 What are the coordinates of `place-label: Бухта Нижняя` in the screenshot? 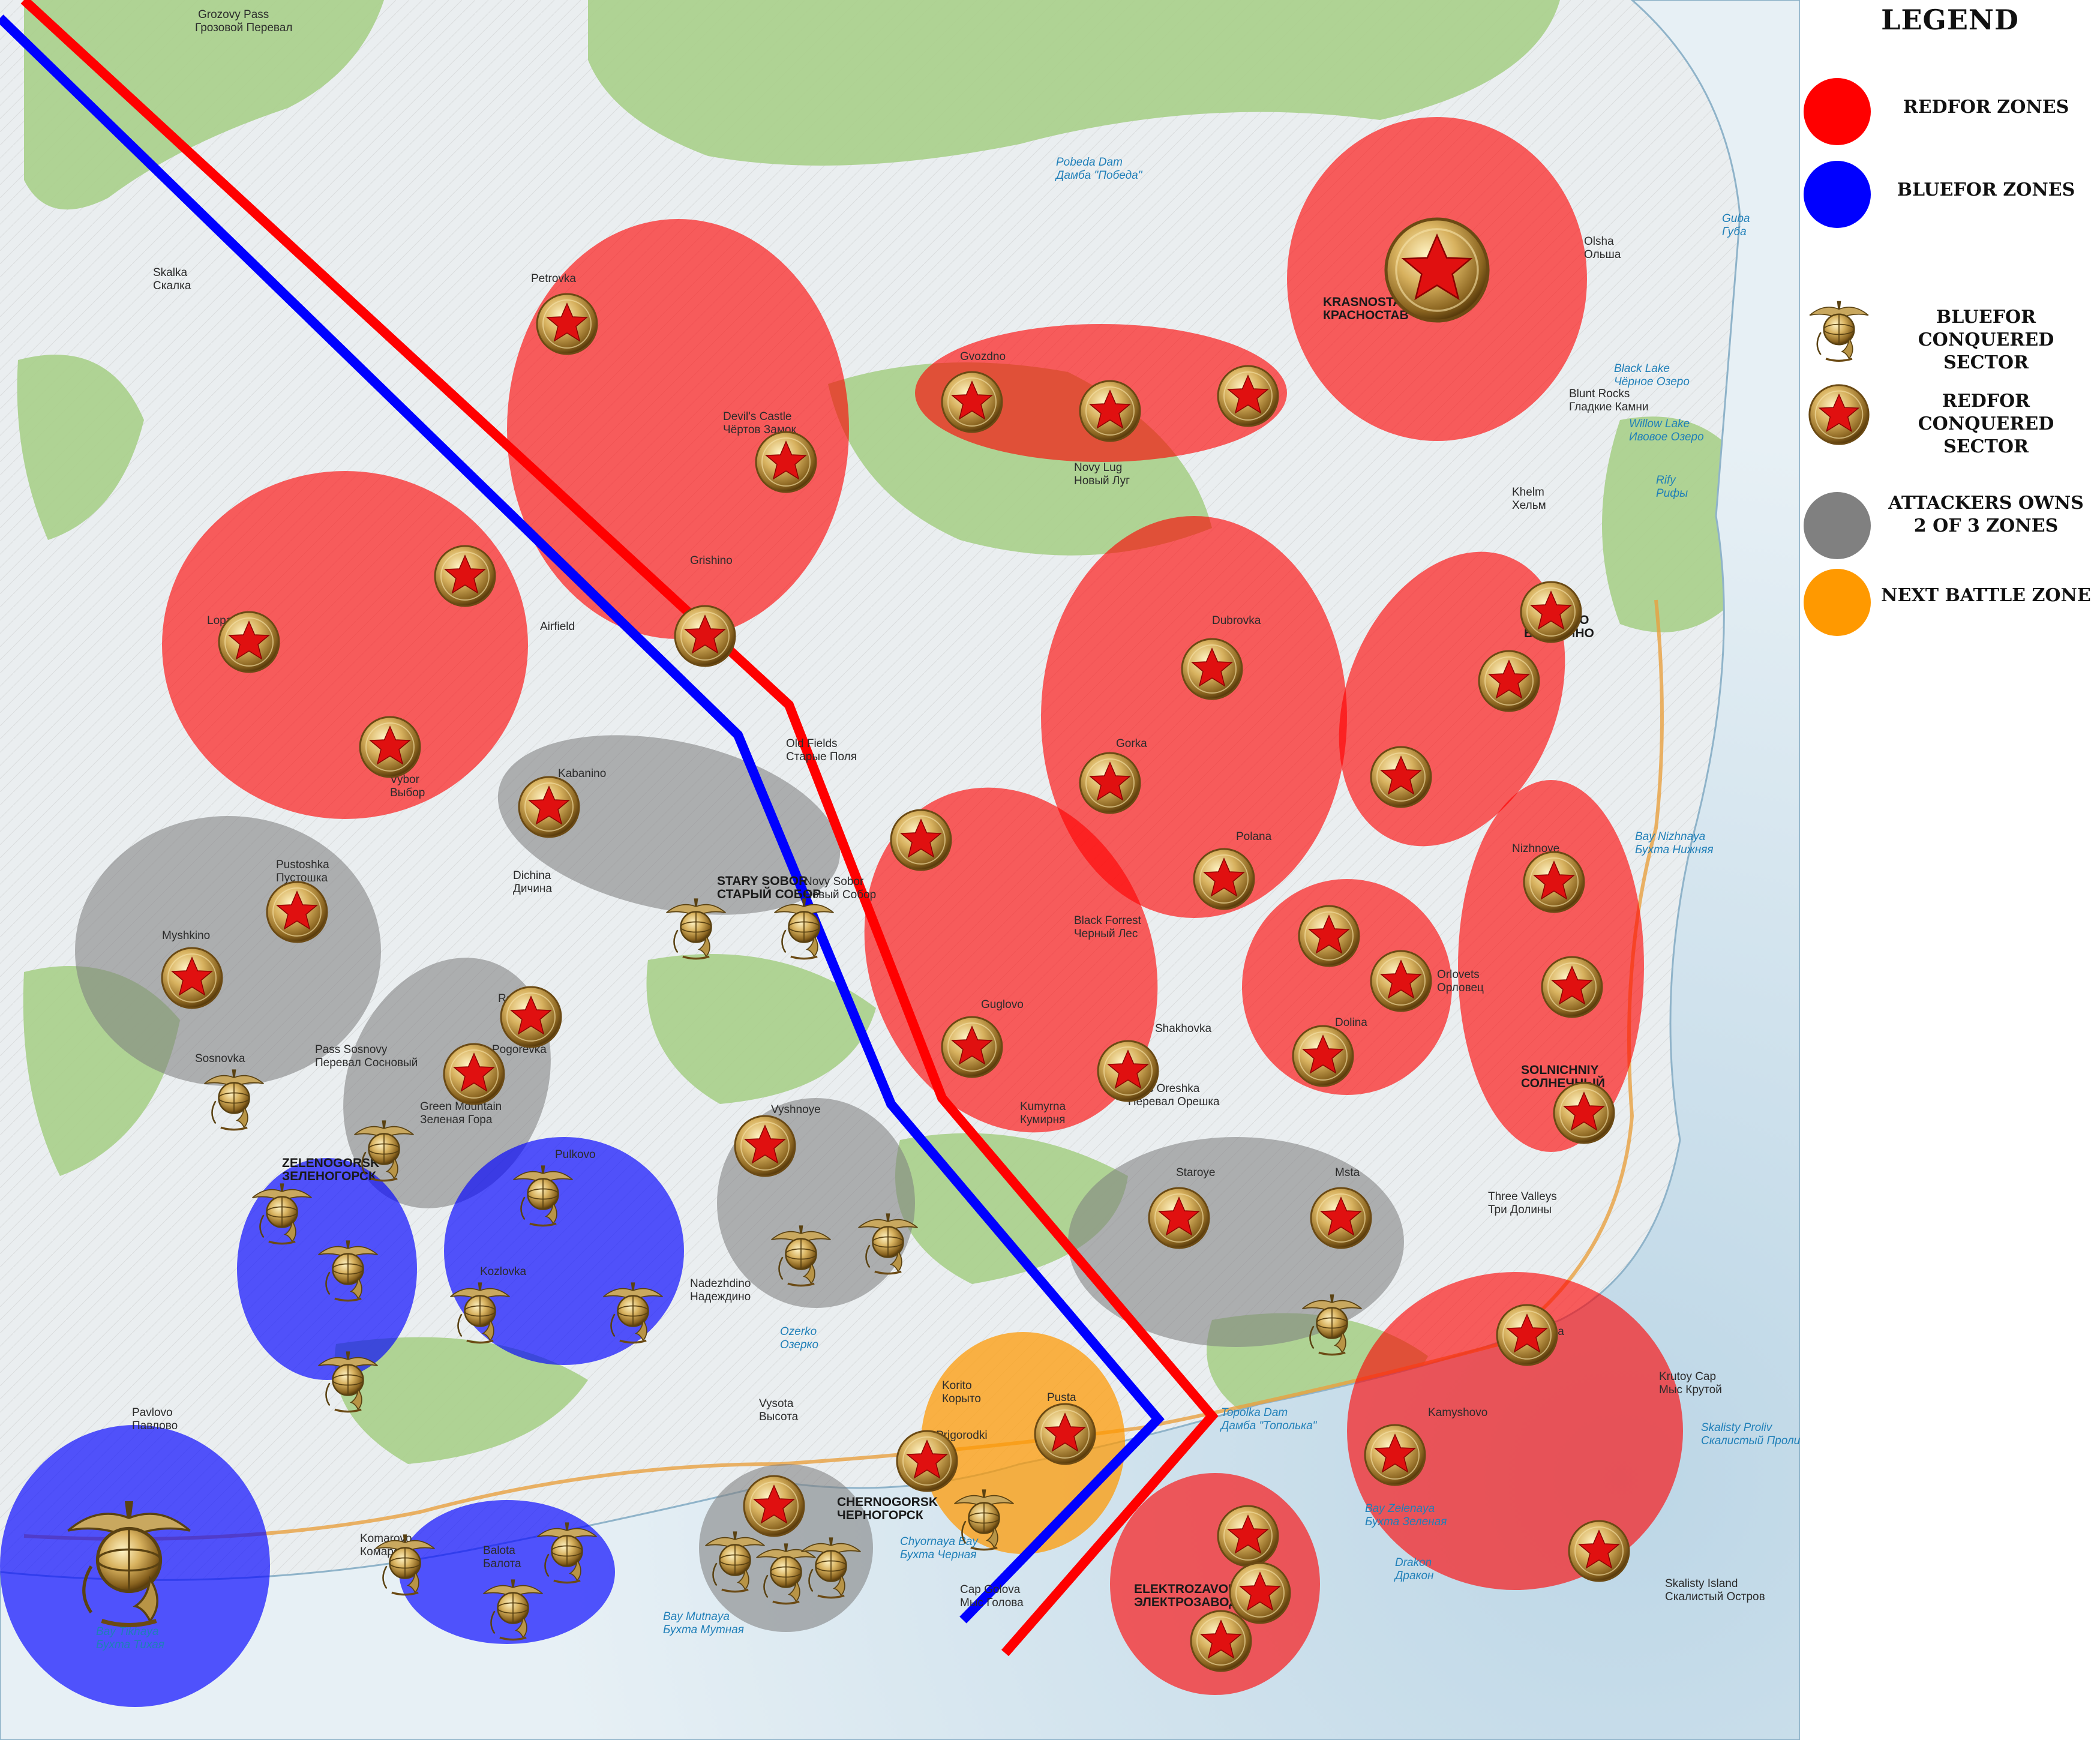 It's located at (1674, 850).